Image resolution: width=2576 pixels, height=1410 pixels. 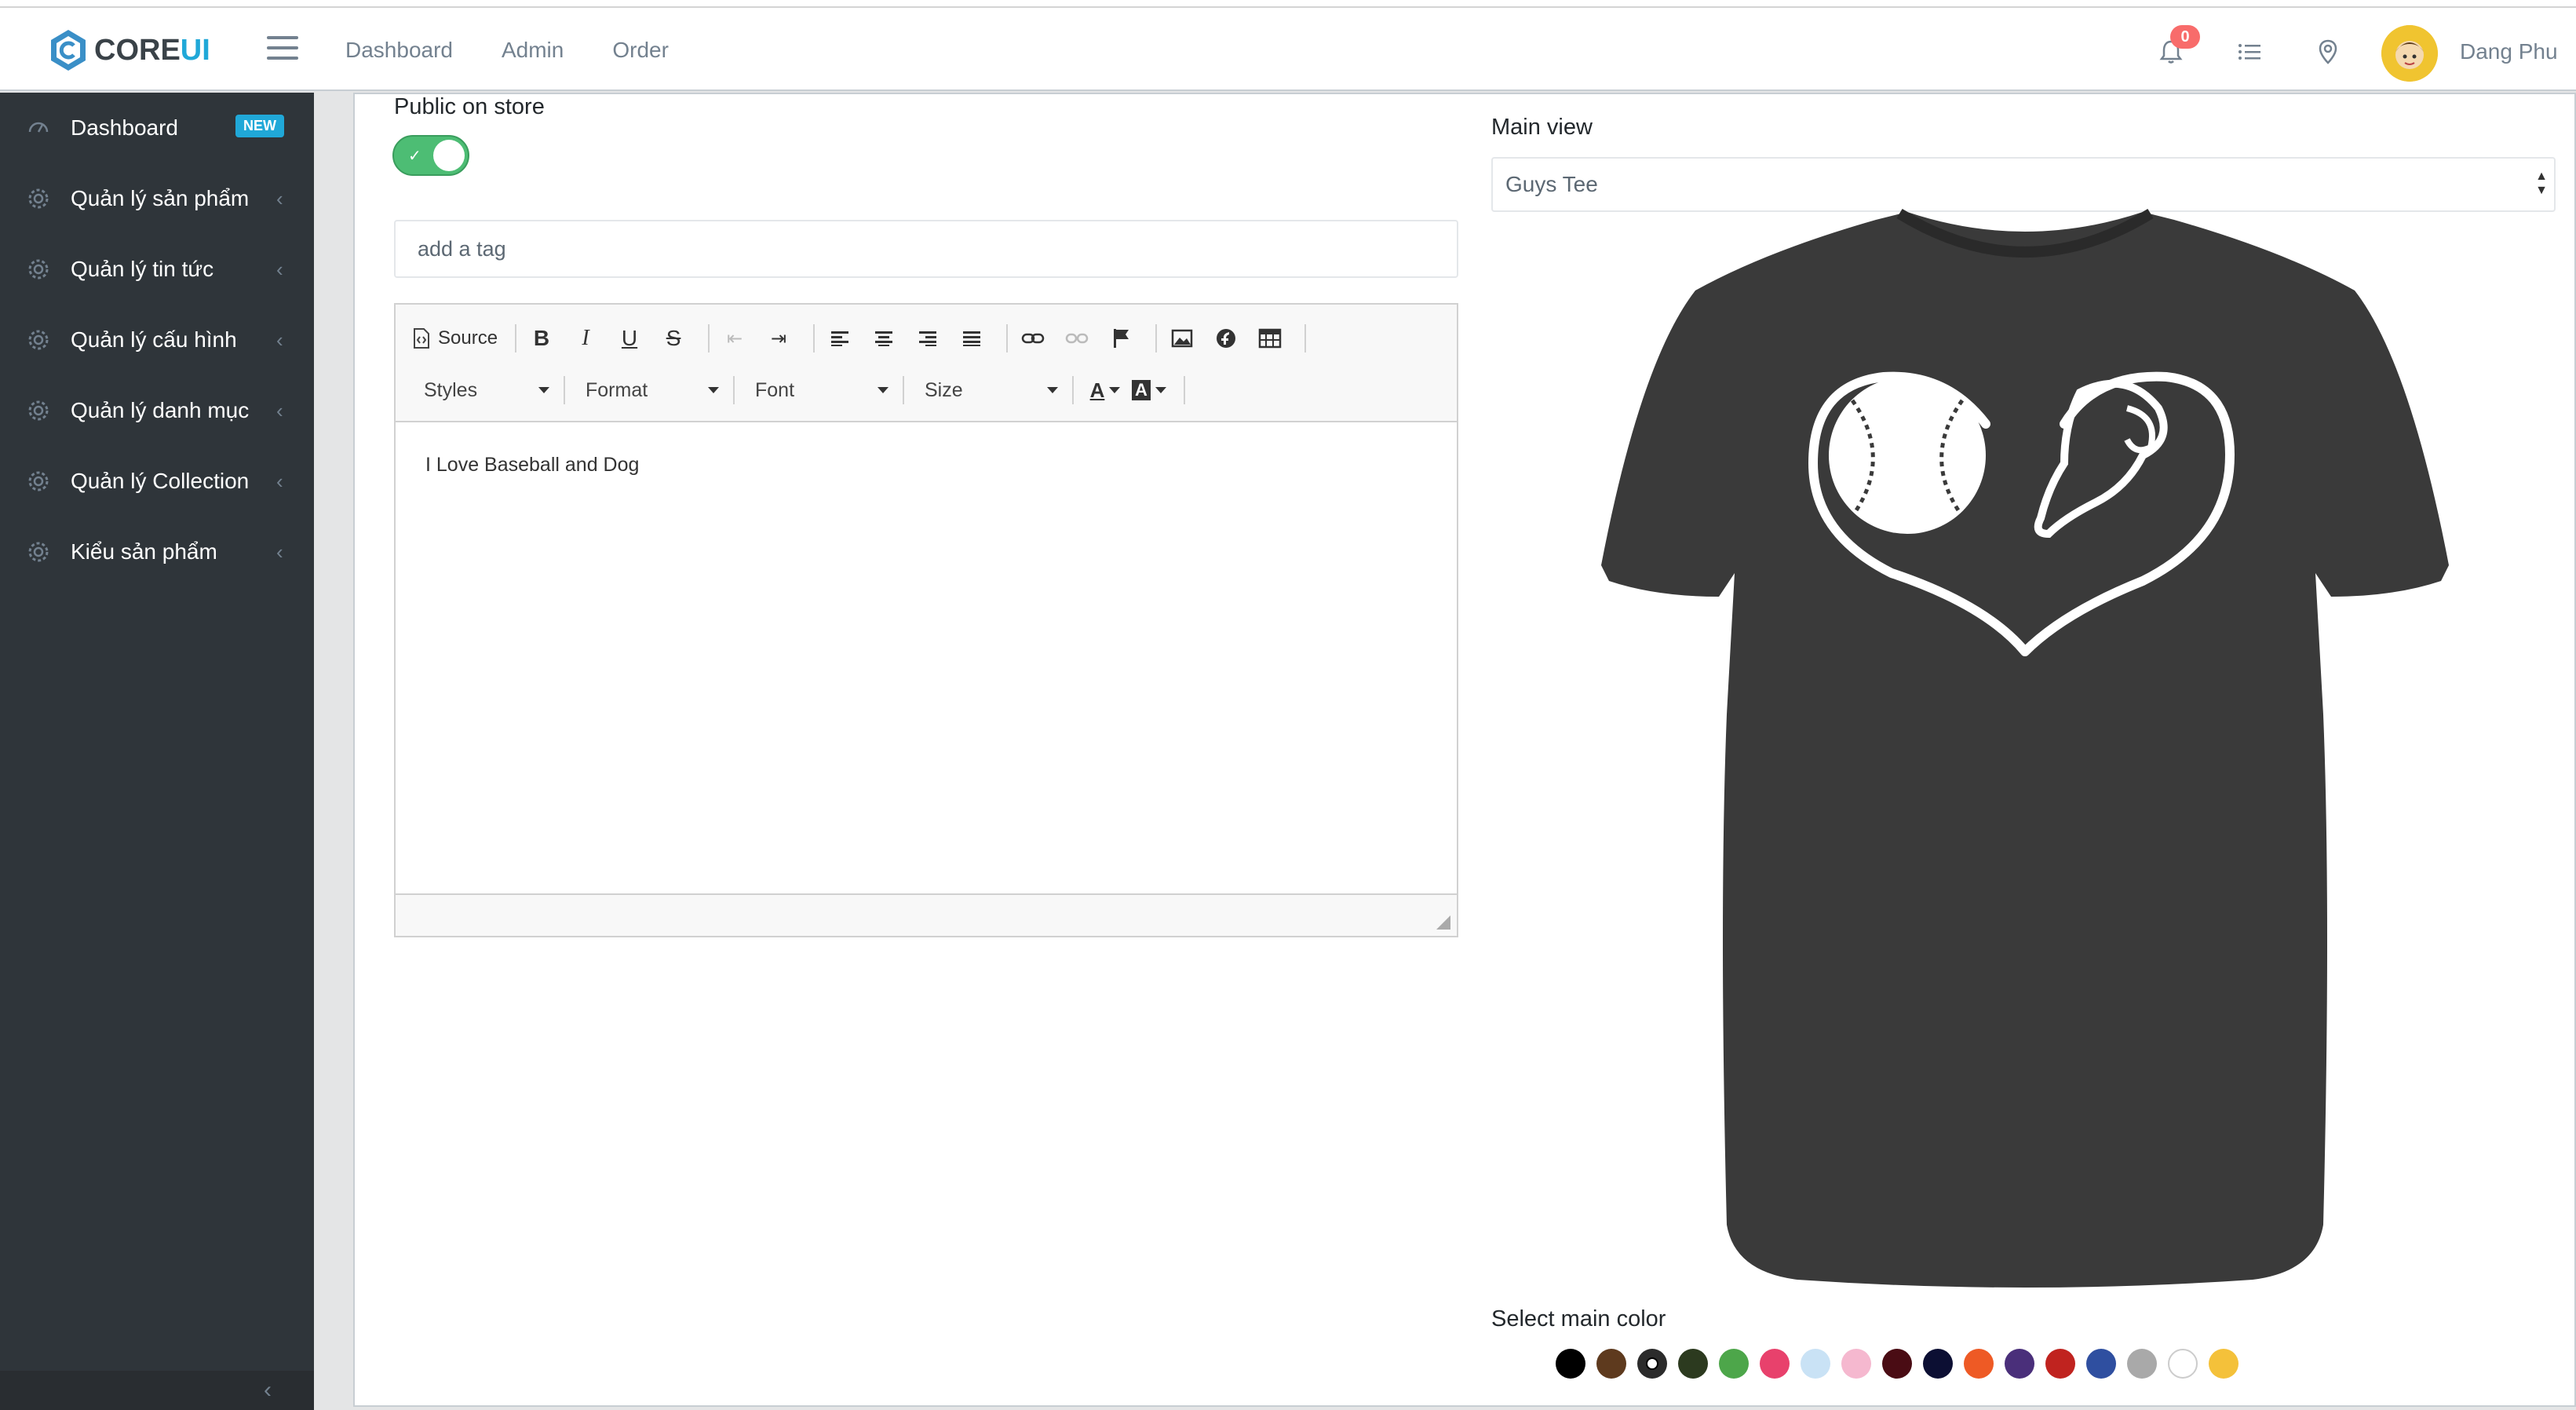 What do you see at coordinates (926, 249) in the screenshot?
I see `tag-input: add a tag` at bounding box center [926, 249].